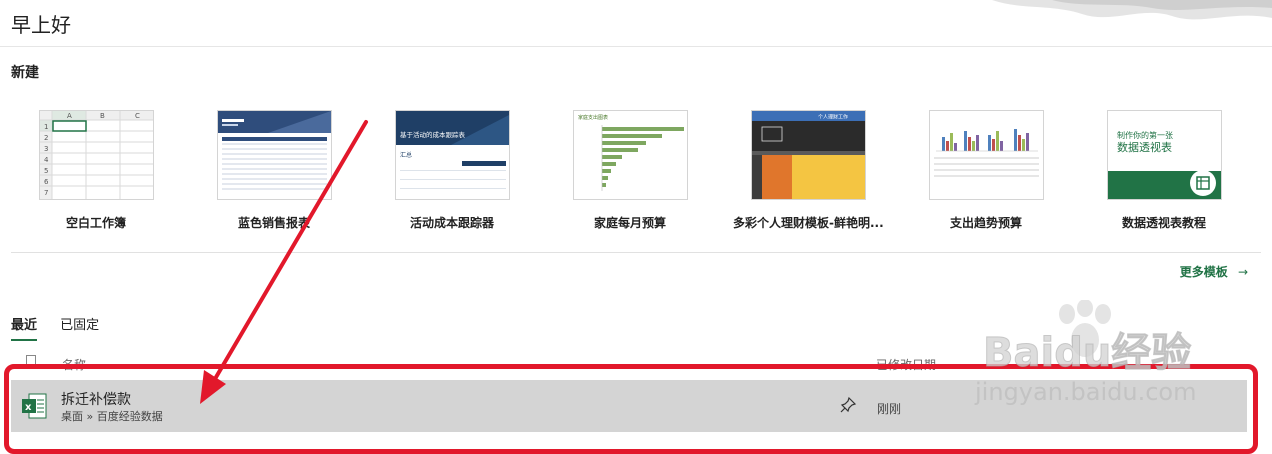  What do you see at coordinates (112, 416) in the screenshot?
I see `file-path: 桌面 » 百度经验数据` at bounding box center [112, 416].